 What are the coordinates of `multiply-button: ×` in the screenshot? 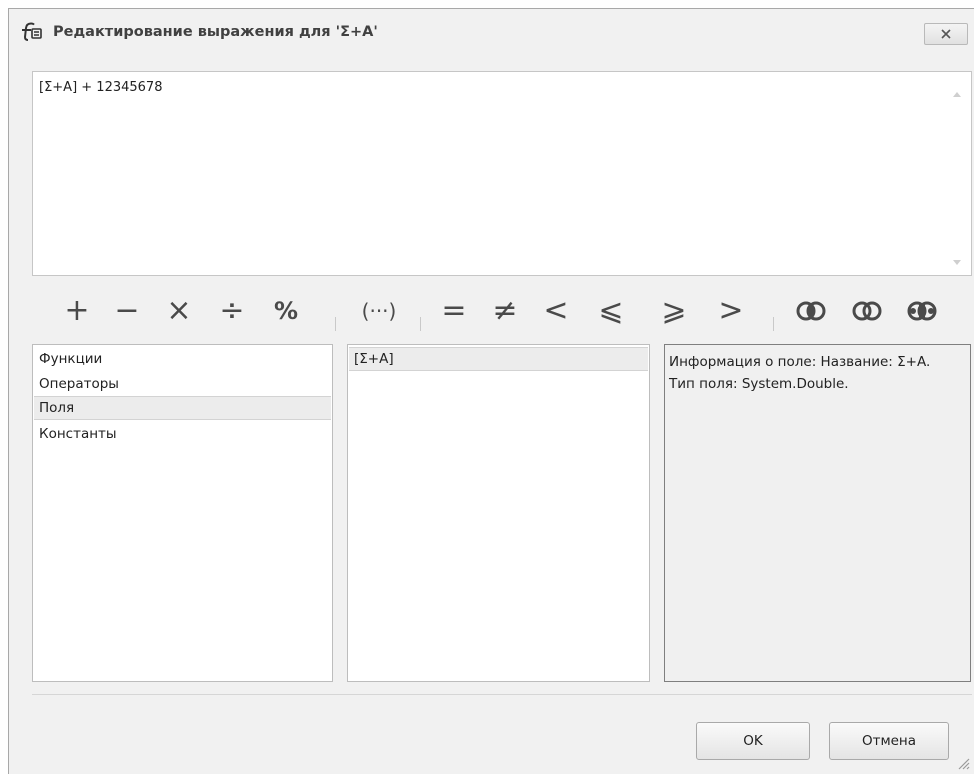 It's located at (179, 311).